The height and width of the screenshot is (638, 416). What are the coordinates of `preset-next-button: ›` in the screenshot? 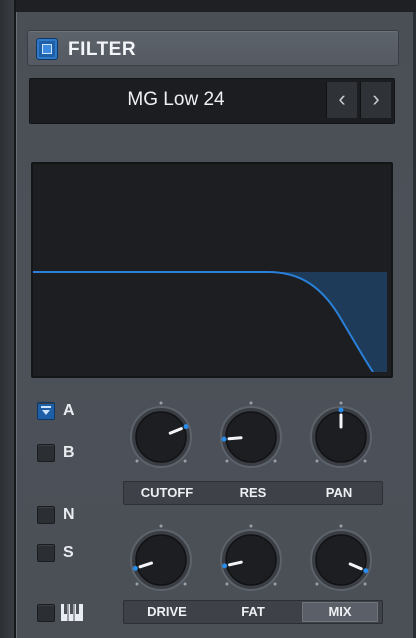 It's located at (375, 100).